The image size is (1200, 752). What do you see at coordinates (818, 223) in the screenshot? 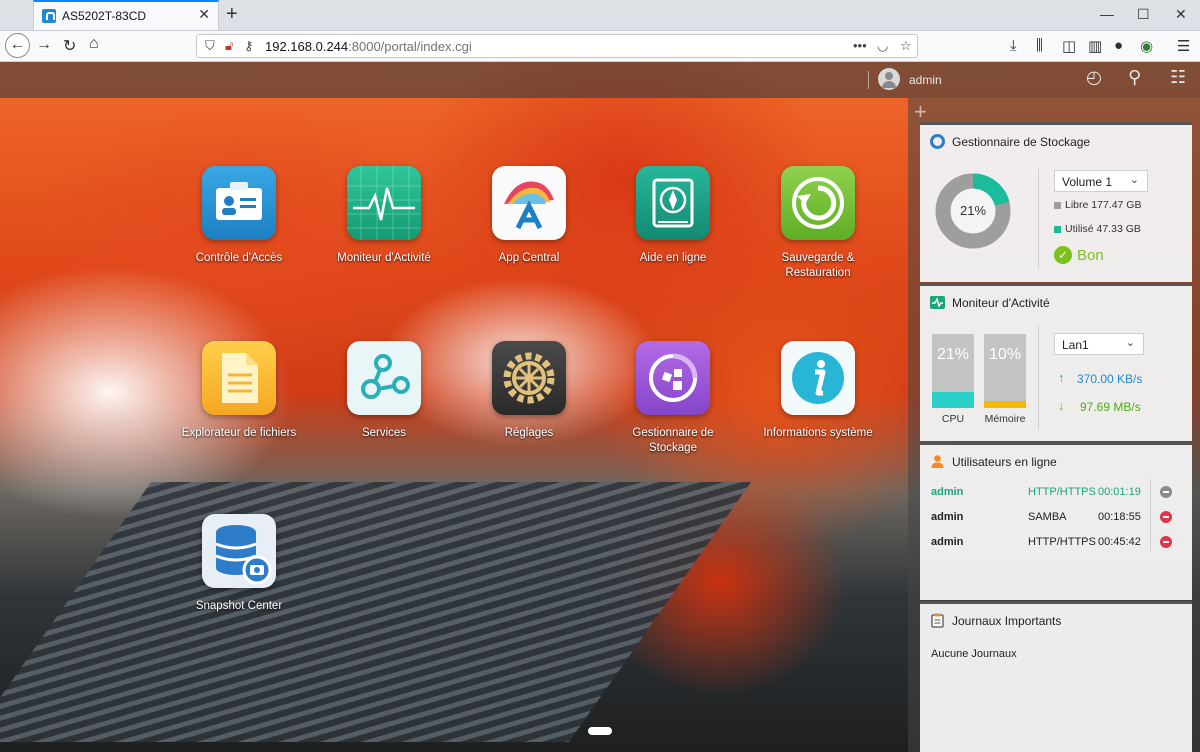
I see `app-backup-restore: Sauvegarde & Restauration` at bounding box center [818, 223].